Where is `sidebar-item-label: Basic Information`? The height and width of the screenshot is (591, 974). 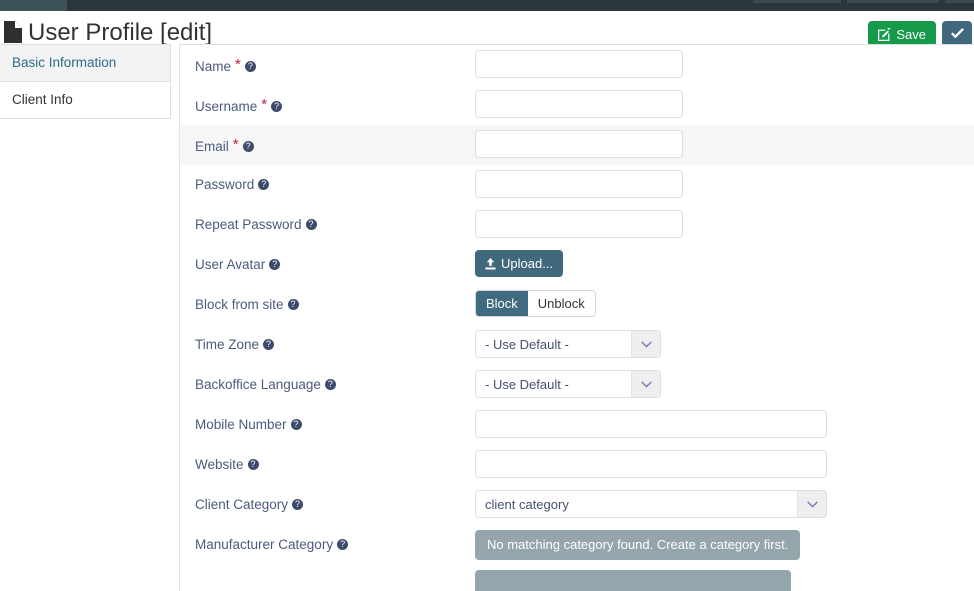
sidebar-item-label: Basic Information is located at coordinates (64, 62).